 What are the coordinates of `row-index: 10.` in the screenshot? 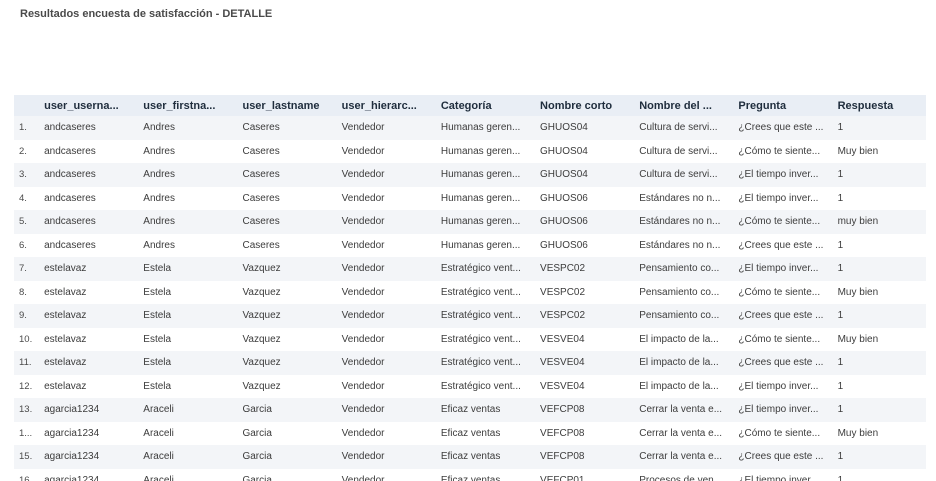 It's located at (26, 339).